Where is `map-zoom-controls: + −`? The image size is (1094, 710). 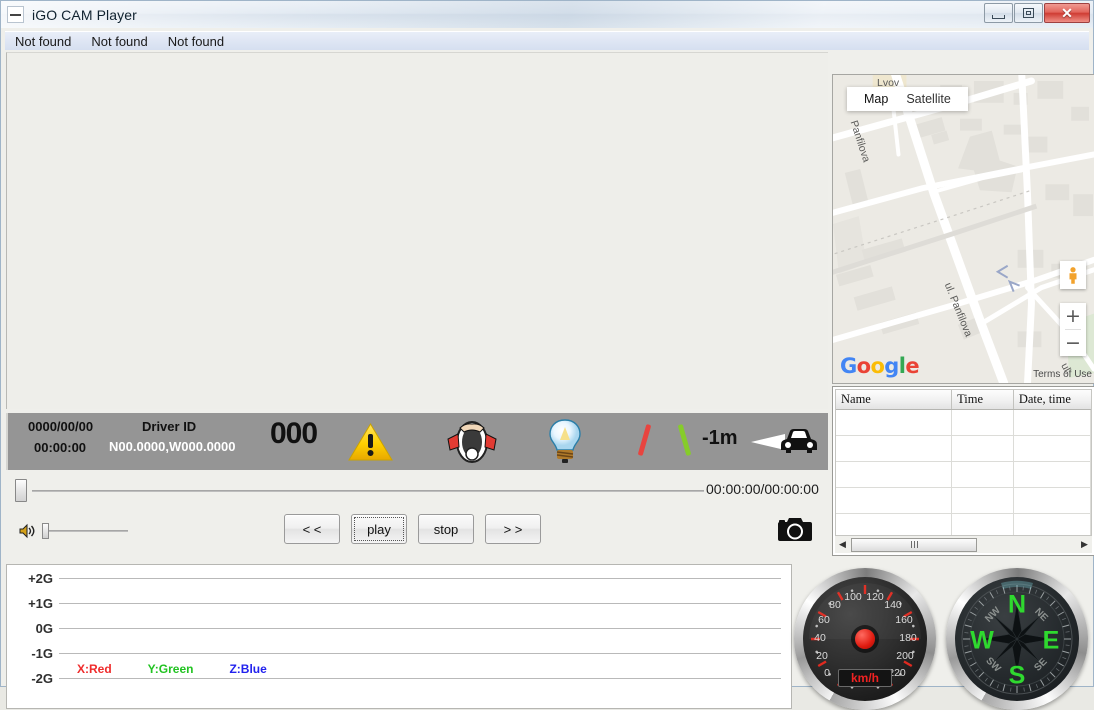 map-zoom-controls: + − is located at coordinates (1073, 329).